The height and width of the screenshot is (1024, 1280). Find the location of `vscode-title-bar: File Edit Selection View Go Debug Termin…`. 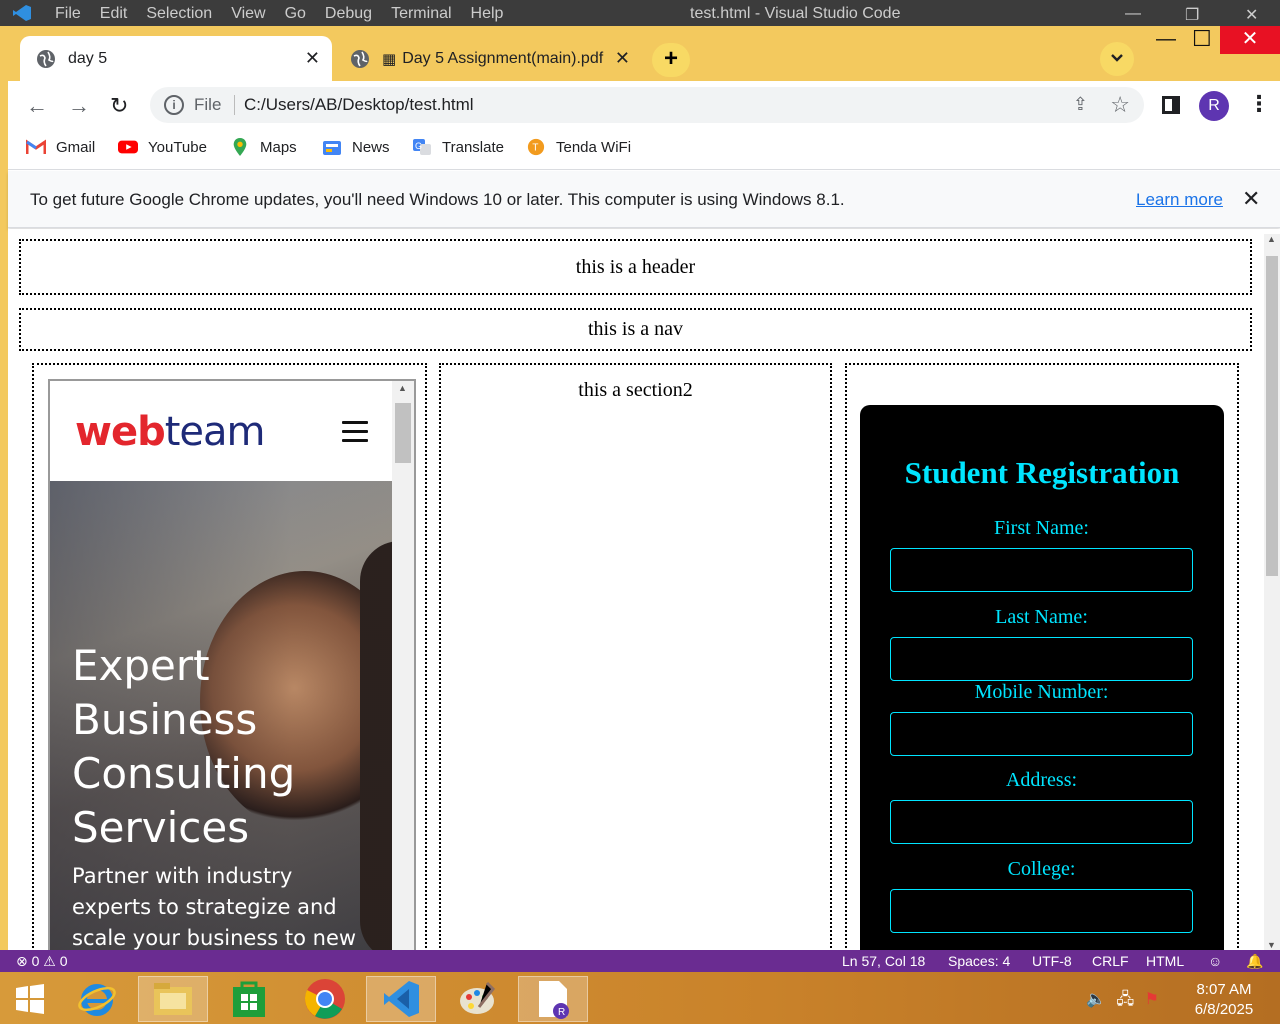

vscode-title-bar: File Edit Selection View Go Debug Termin… is located at coordinates (640, 13).